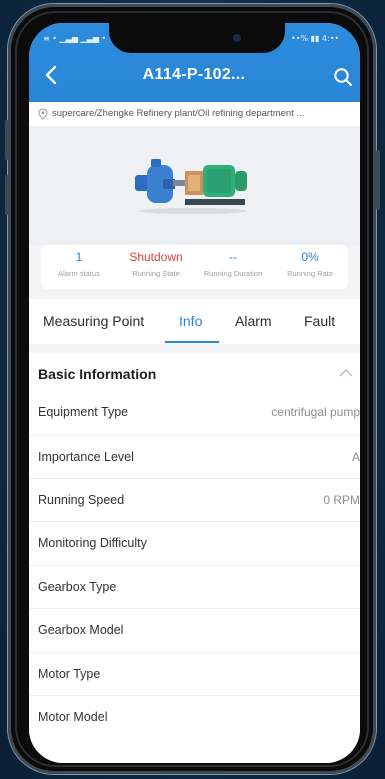  What do you see at coordinates (315, 412) in the screenshot?
I see `info-value: centrifugal pump` at bounding box center [315, 412].